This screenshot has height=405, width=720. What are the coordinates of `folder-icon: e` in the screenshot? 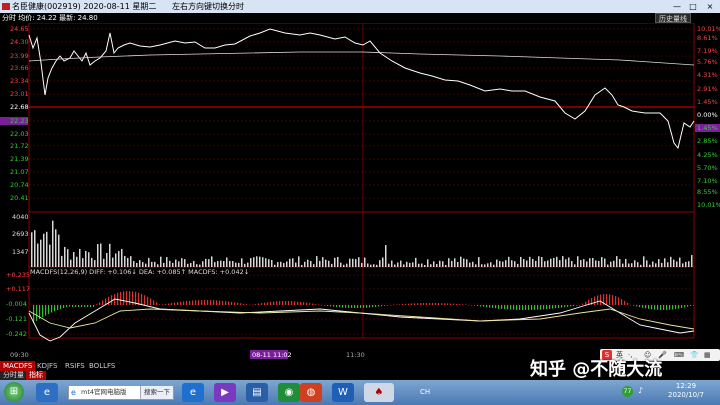 It's located at (47, 392).